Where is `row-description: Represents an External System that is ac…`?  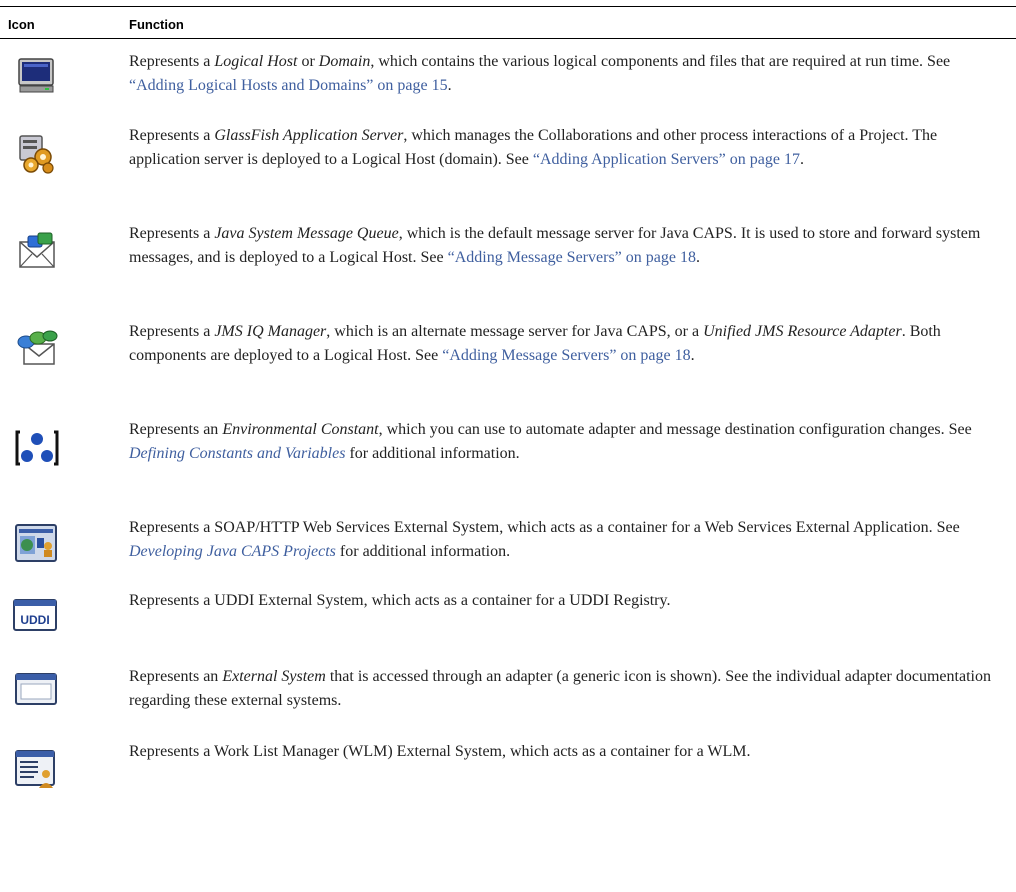 row-description: Represents an External System that is ac… is located at coordinates (560, 688).